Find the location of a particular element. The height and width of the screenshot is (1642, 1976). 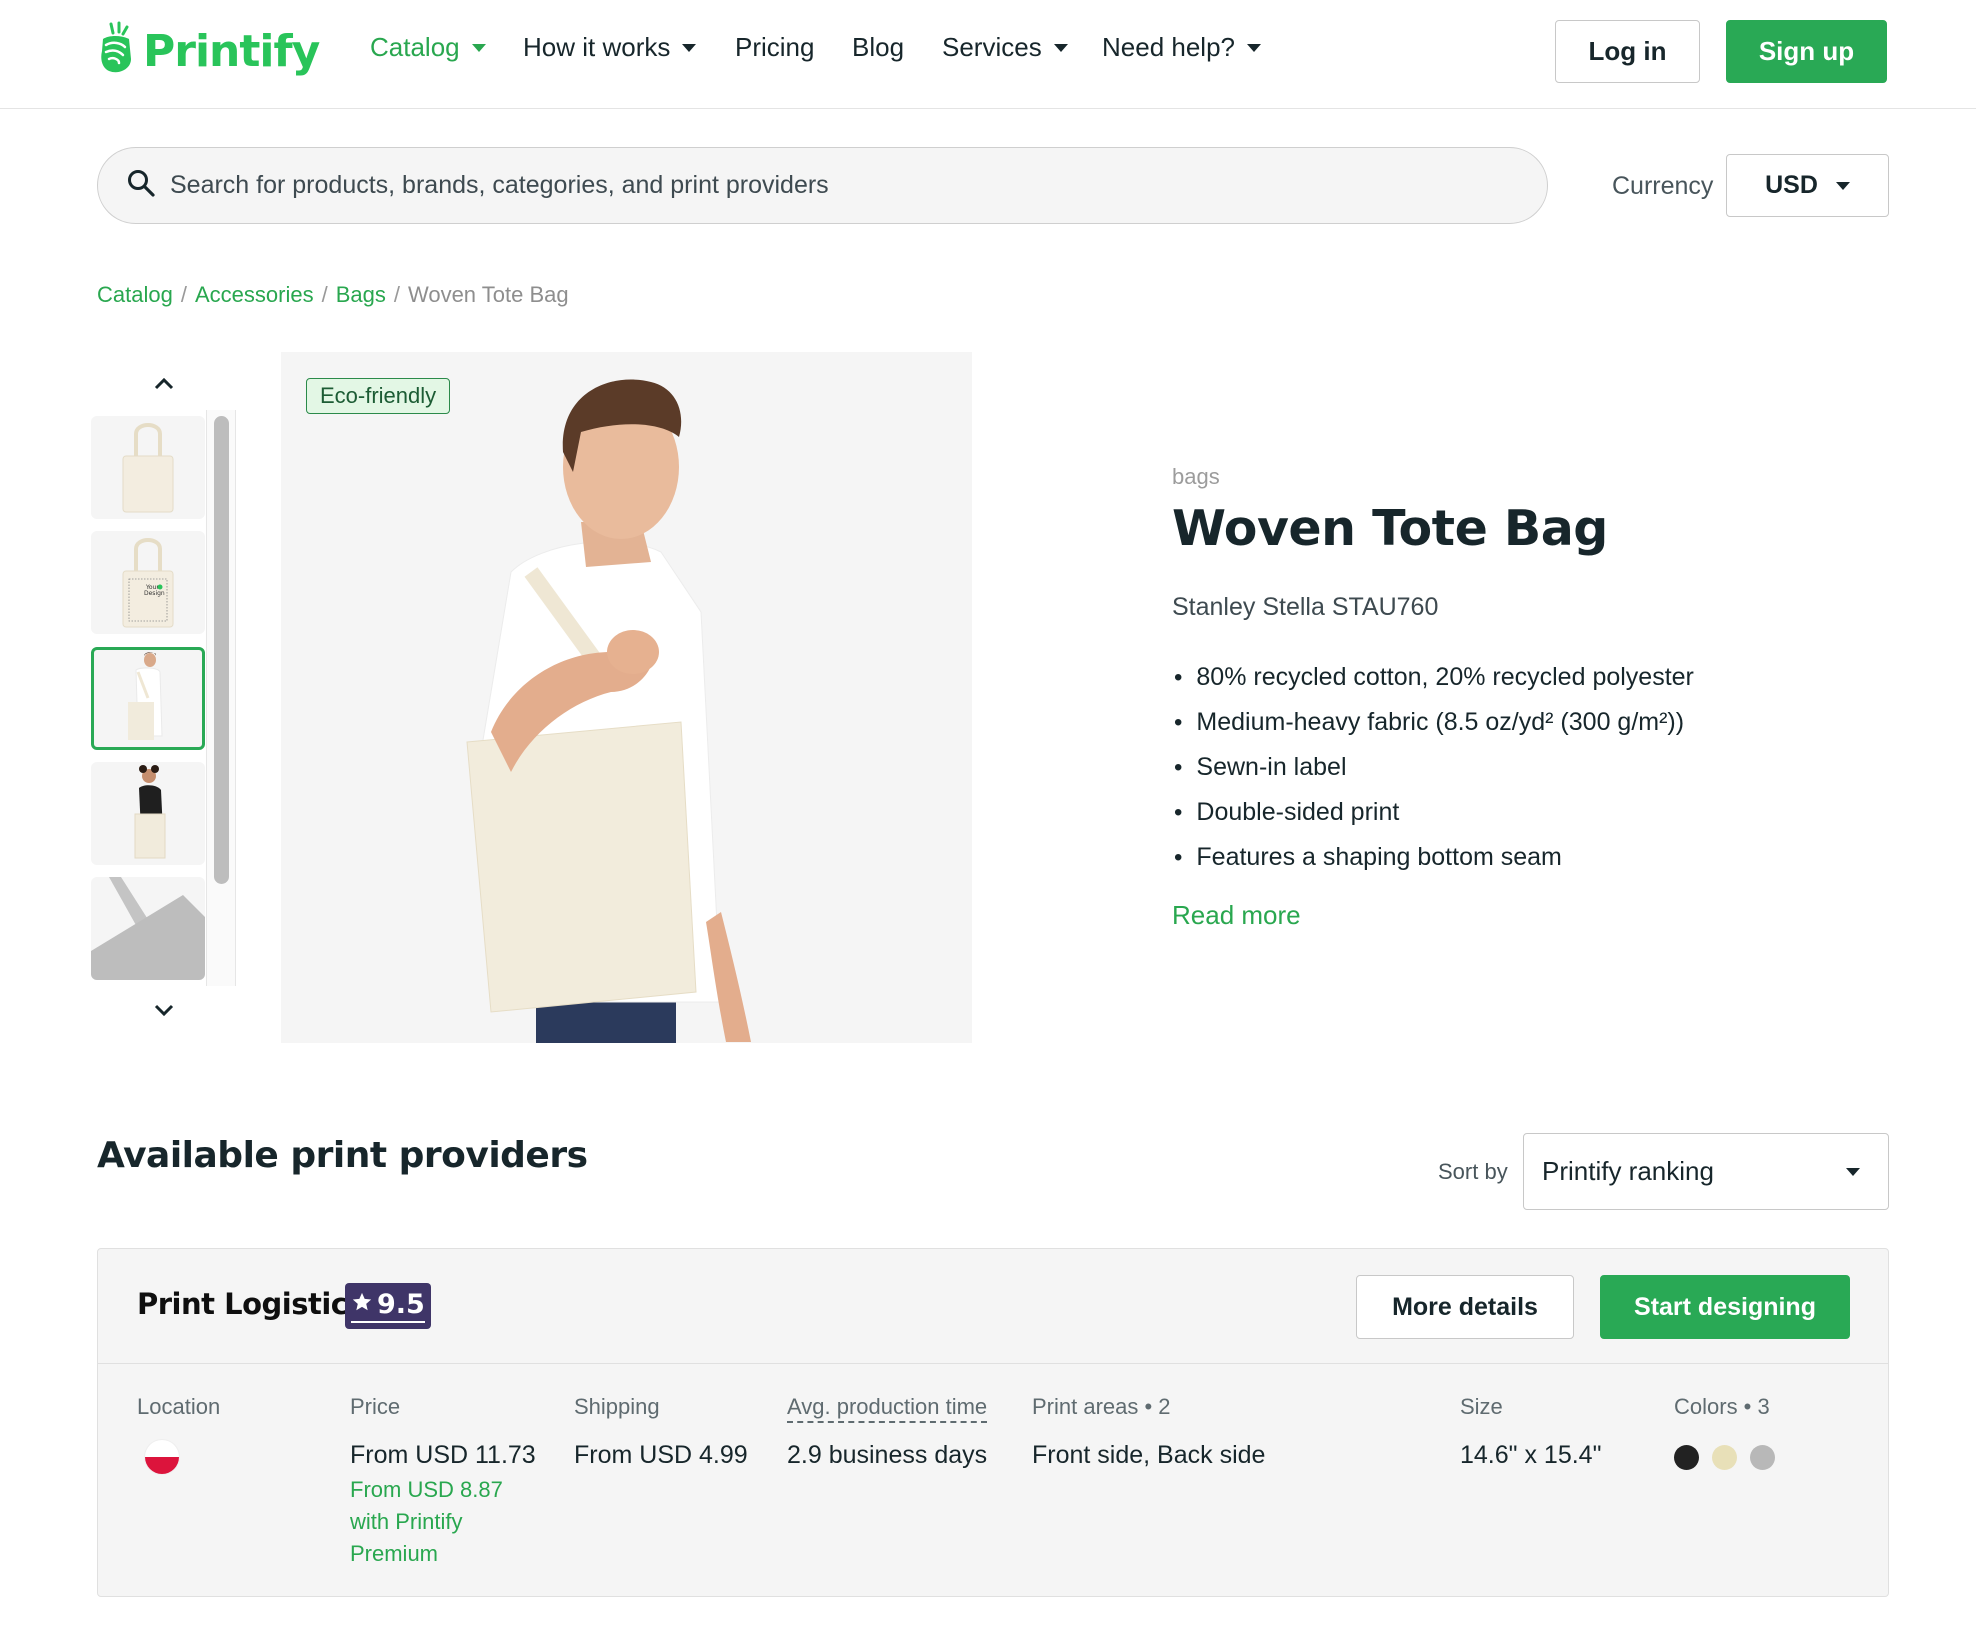

production-time-value: 2.9 business days is located at coordinates (887, 1455).